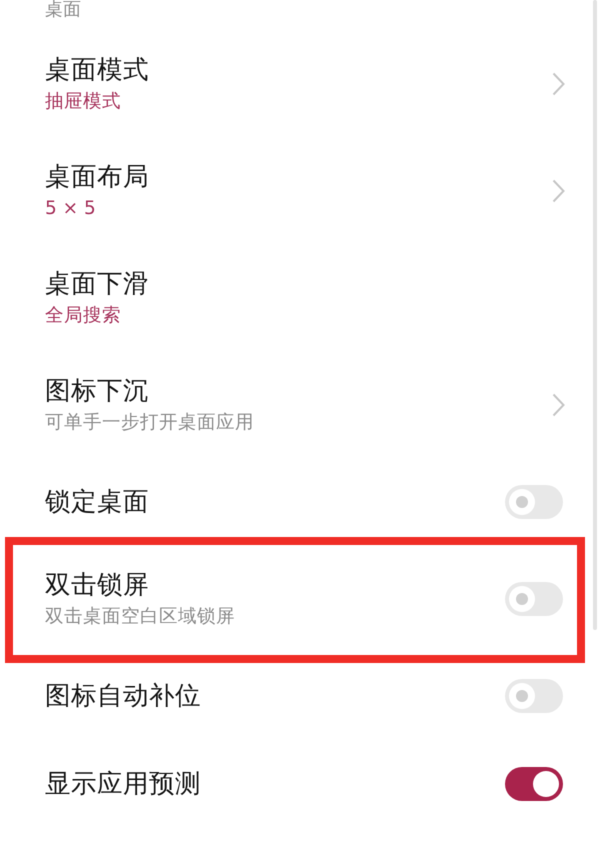 The width and height of the screenshot is (607, 842). I want to click on setting-title: 显示应用预测, so click(123, 784).